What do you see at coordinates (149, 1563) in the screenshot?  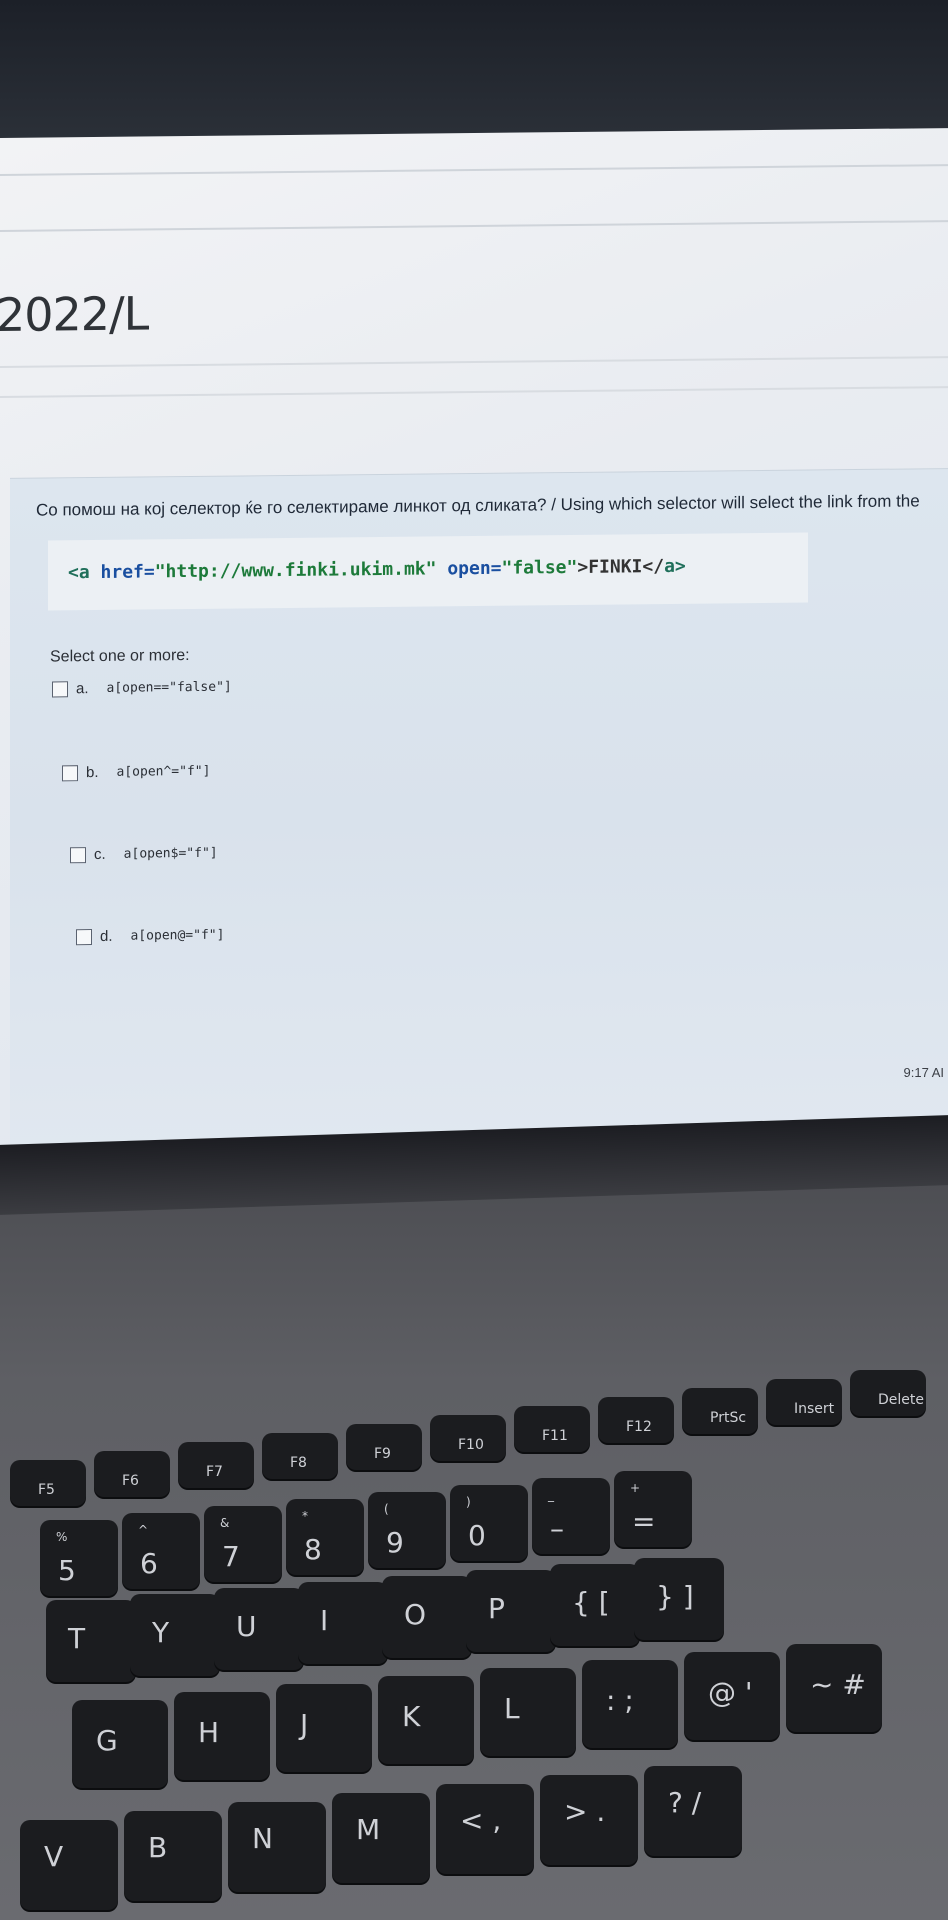 I see `key-label: 6` at bounding box center [149, 1563].